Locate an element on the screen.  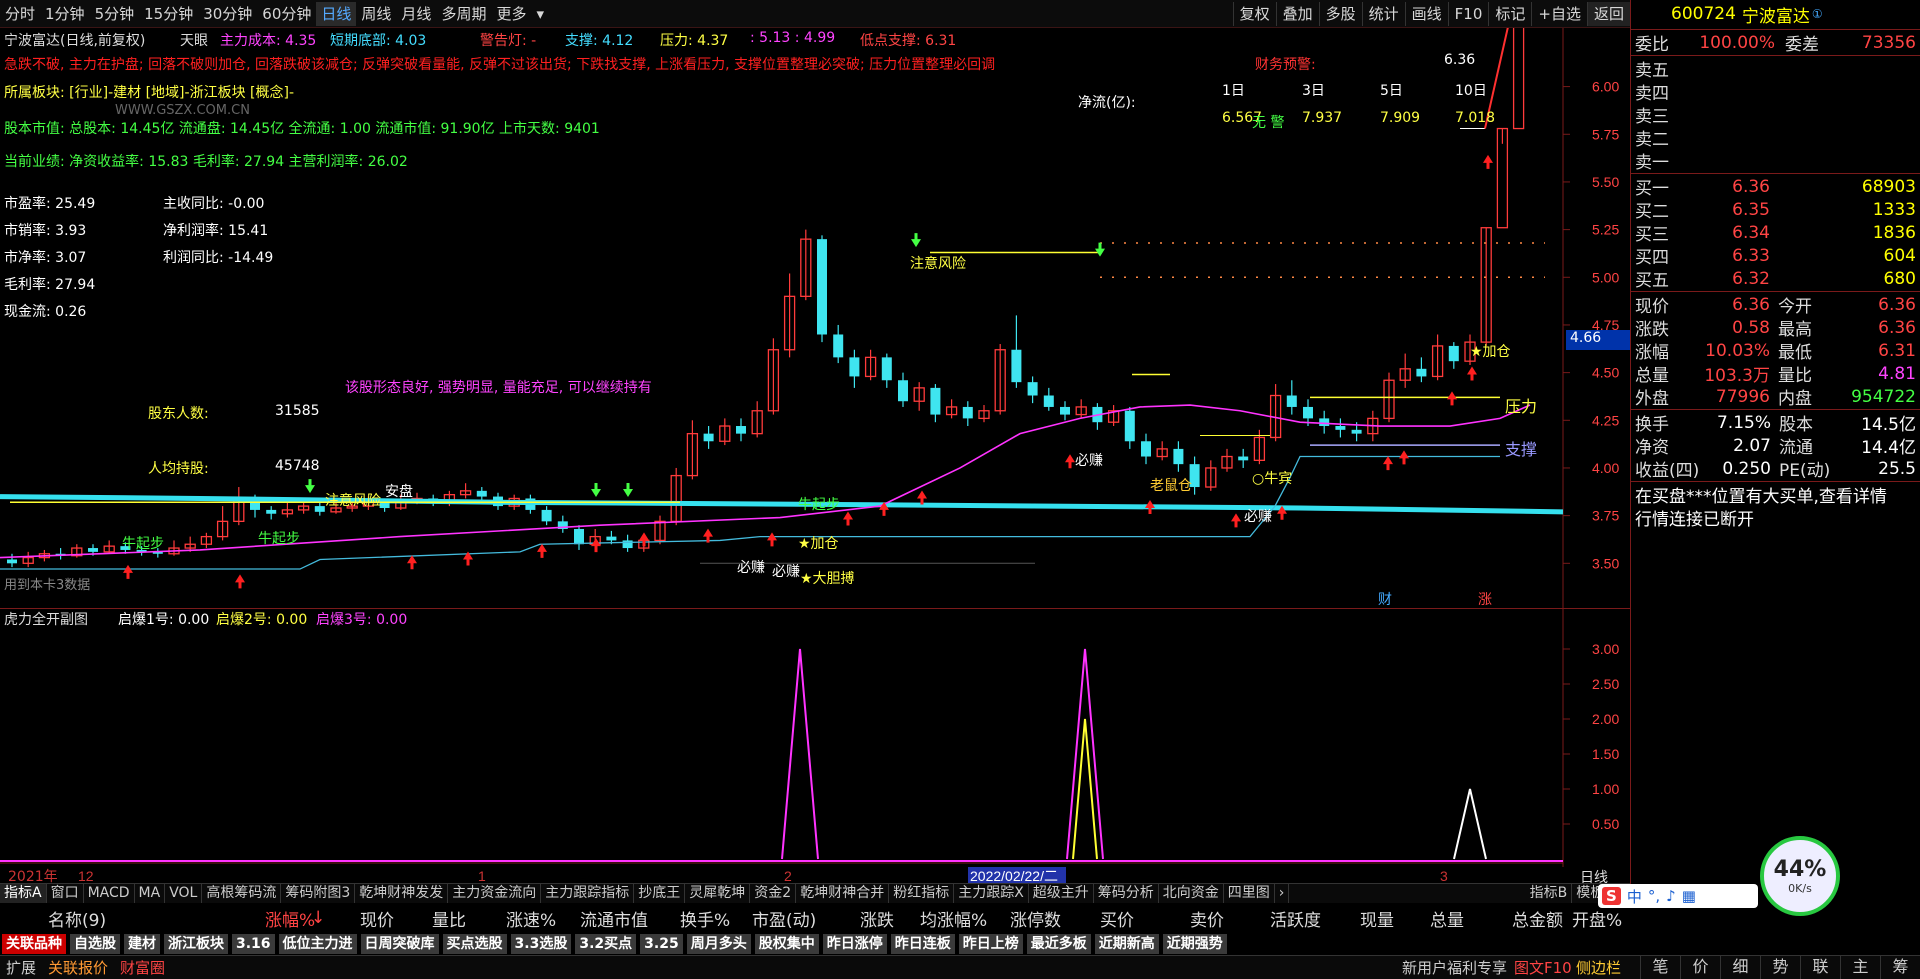
indicator-tab: VOL is located at coordinates (184, 893).